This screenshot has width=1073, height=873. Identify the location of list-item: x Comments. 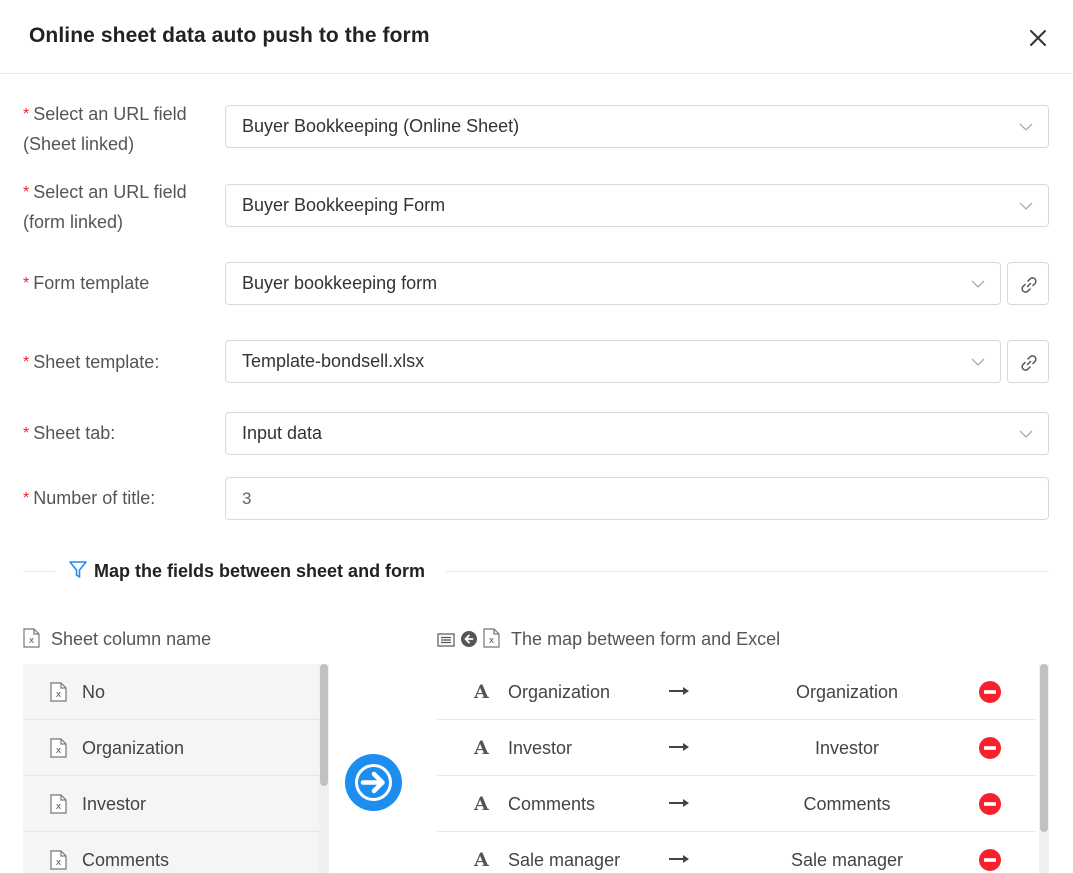
(176, 852).